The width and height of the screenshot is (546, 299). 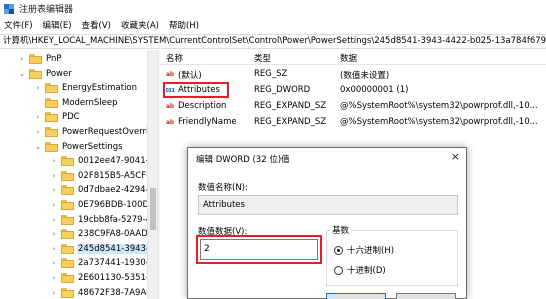 I want to click on tree-item: › 2a737441-1930-440, so click(x=103, y=263).